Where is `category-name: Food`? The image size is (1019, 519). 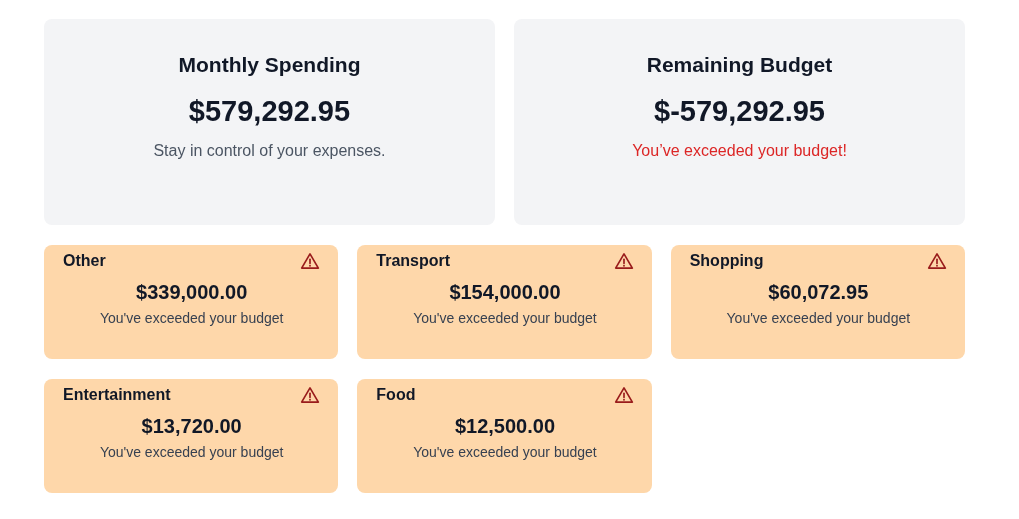 category-name: Food is located at coordinates (396, 395).